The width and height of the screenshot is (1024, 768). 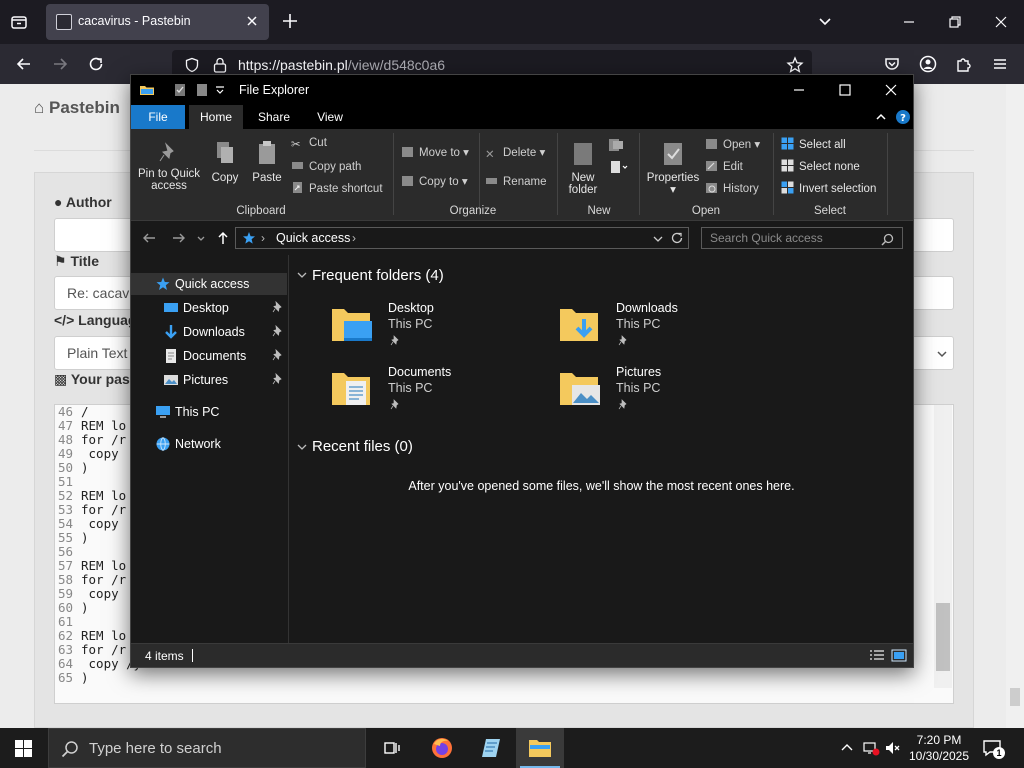 I want to click on taskbar-firefox, so click(x=442, y=748).